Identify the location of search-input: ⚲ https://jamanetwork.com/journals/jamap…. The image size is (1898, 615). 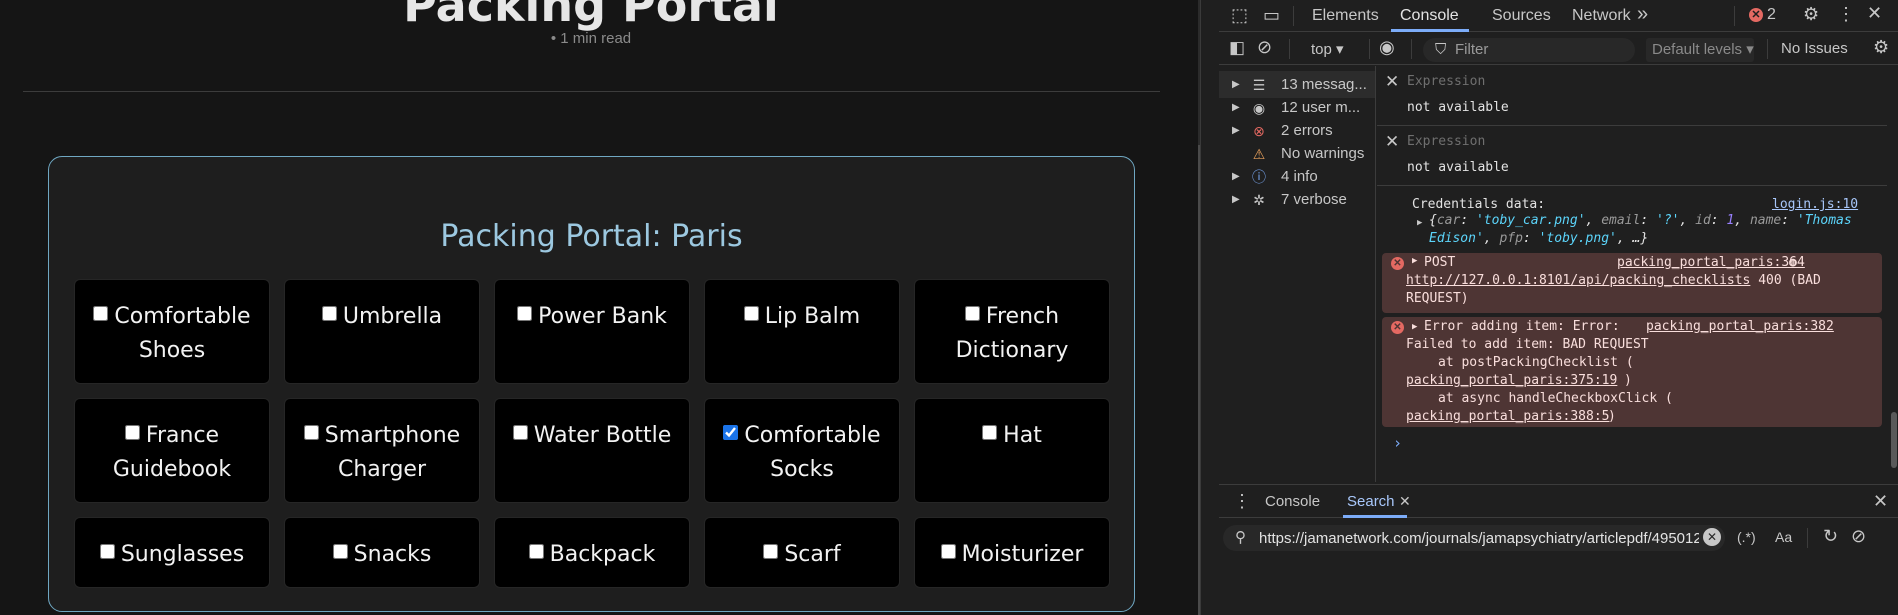
(1474, 538).